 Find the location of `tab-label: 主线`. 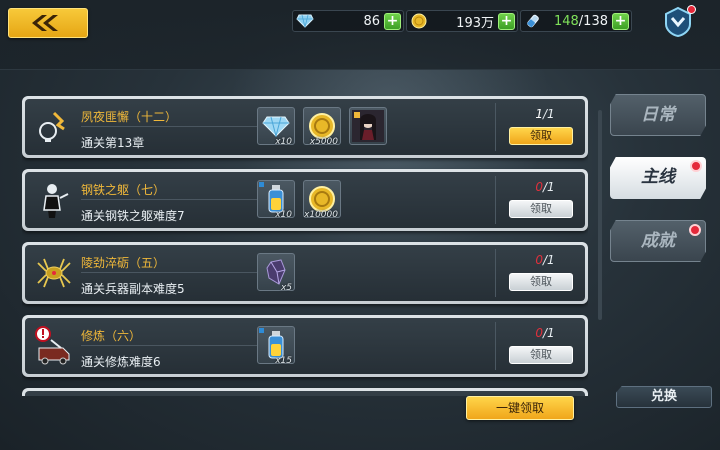

tab-label: 主线 is located at coordinates (658, 177).